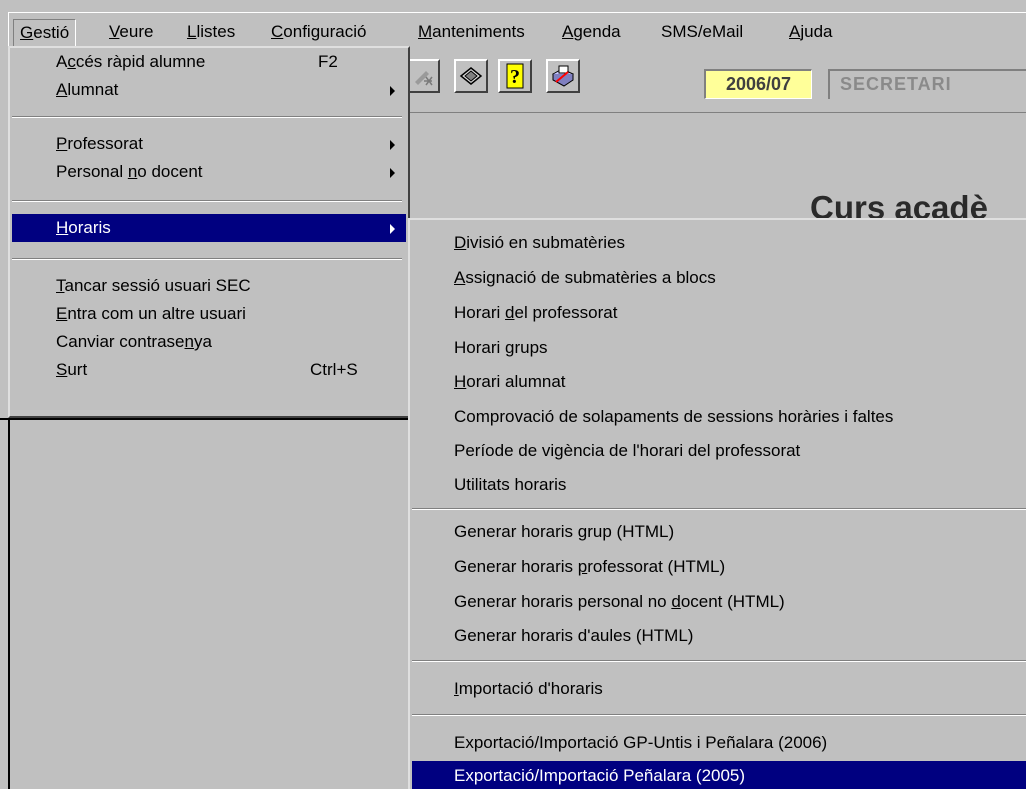  I want to click on menu-item-label: Alumnat, so click(87, 89).